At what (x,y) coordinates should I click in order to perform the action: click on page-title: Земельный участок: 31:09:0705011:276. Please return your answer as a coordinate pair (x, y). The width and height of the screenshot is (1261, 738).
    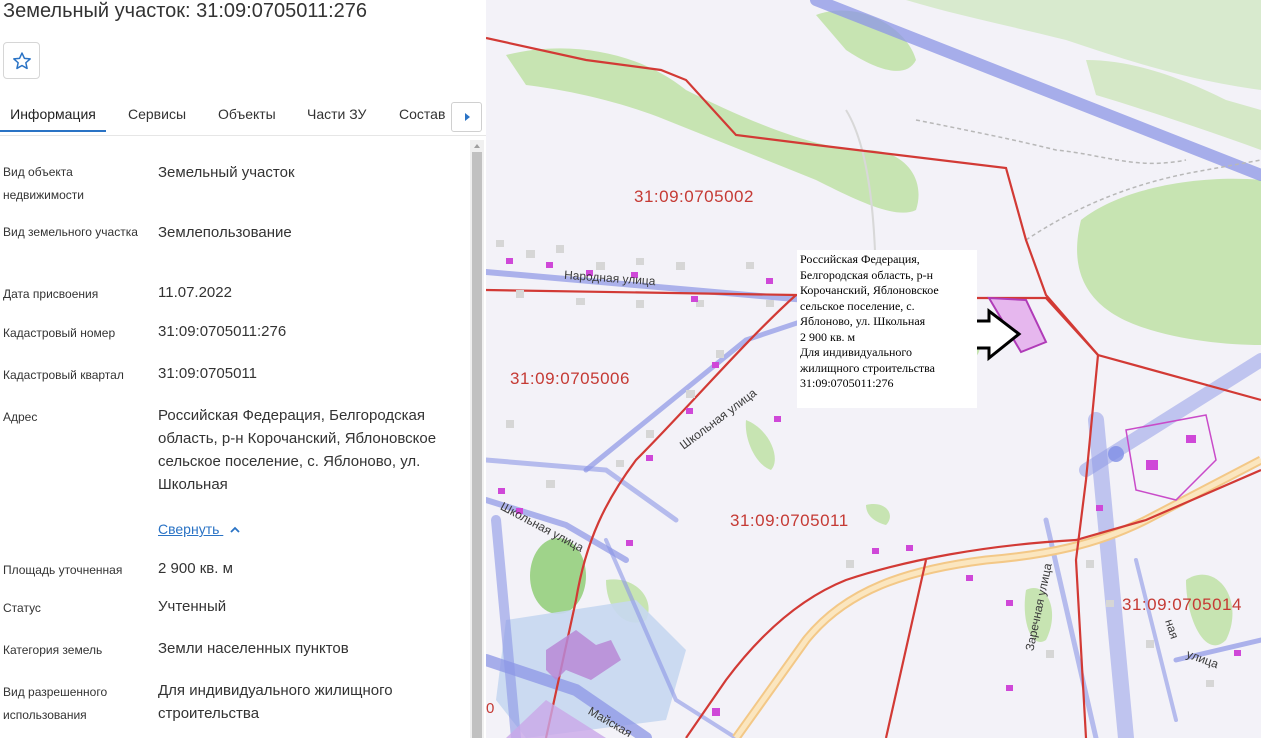
    Looking at the image, I should click on (185, 11).